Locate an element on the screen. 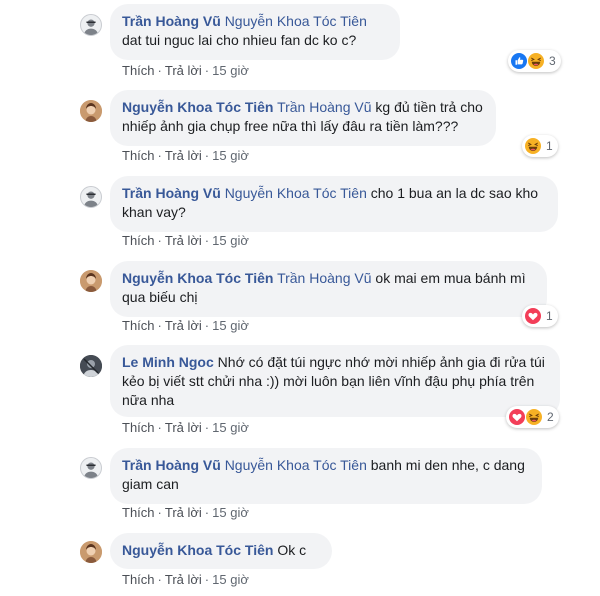 This screenshot has height=596, width=600. reaction-summary: 2 is located at coordinates (532, 417).